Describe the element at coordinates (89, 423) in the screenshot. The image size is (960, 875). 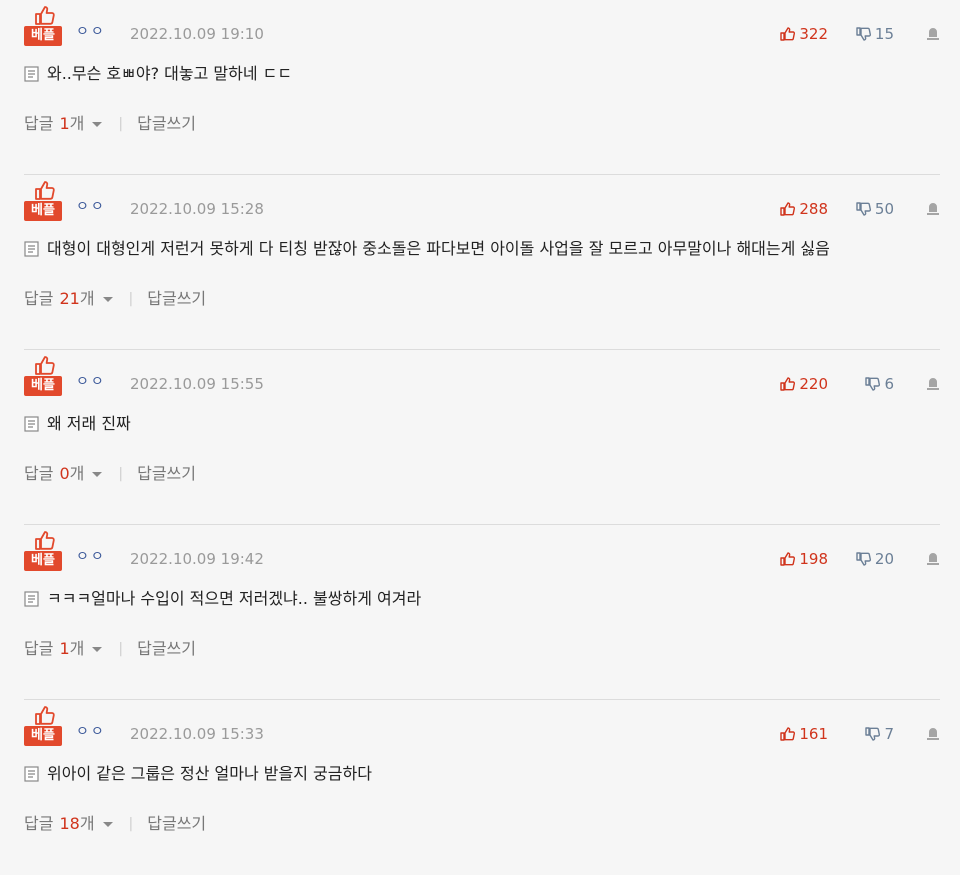
I see `comment-text: 왜 저래 진짜` at that location.